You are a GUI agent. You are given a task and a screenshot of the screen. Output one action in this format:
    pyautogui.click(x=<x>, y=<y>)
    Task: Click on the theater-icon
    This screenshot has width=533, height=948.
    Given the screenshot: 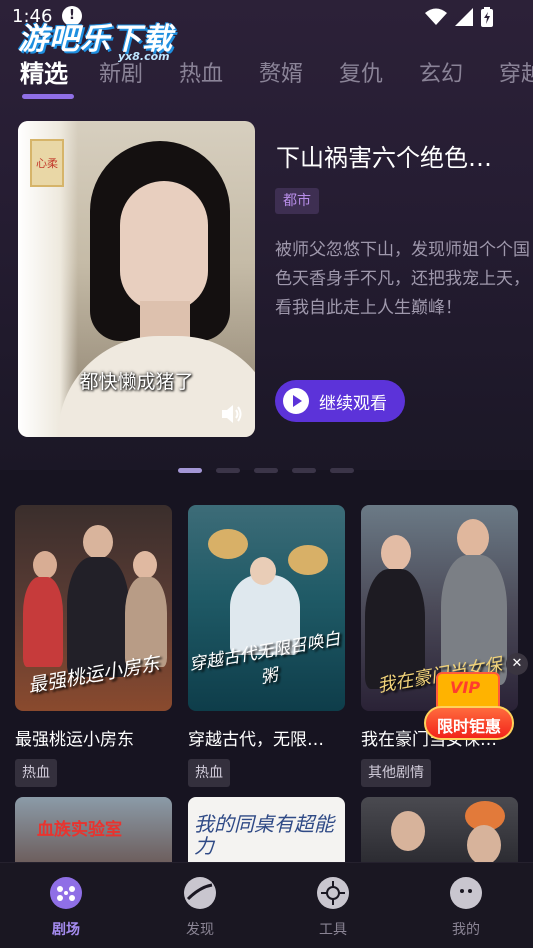 What is the action you would take?
    pyautogui.click(x=66, y=893)
    